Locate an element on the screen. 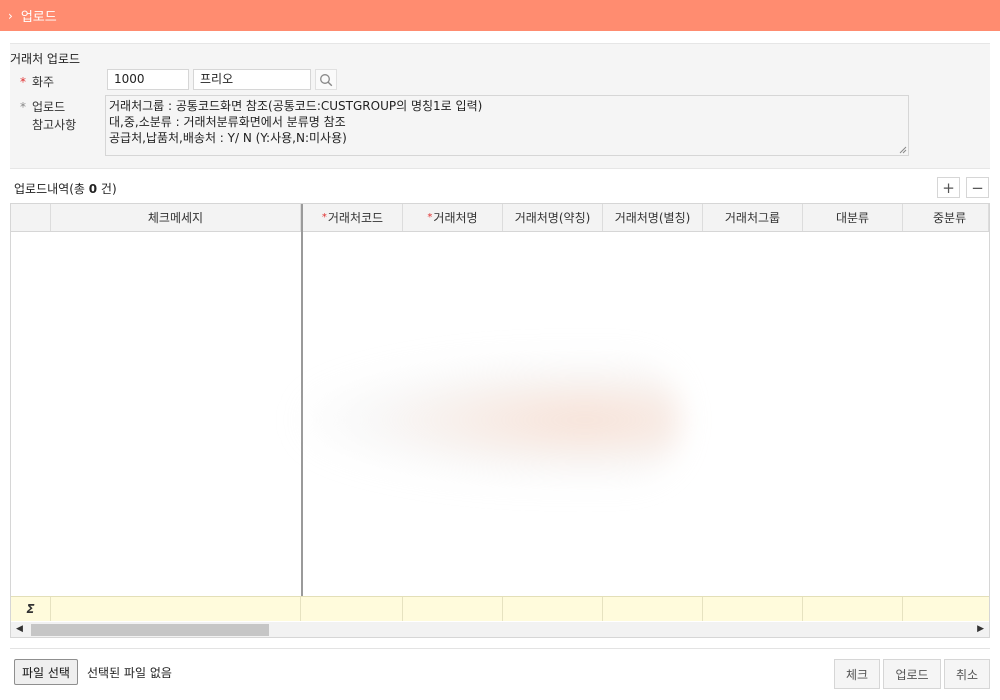 The height and width of the screenshot is (700, 1000). grid-title: 업로드내역(총 0 건) is located at coordinates (65, 189).